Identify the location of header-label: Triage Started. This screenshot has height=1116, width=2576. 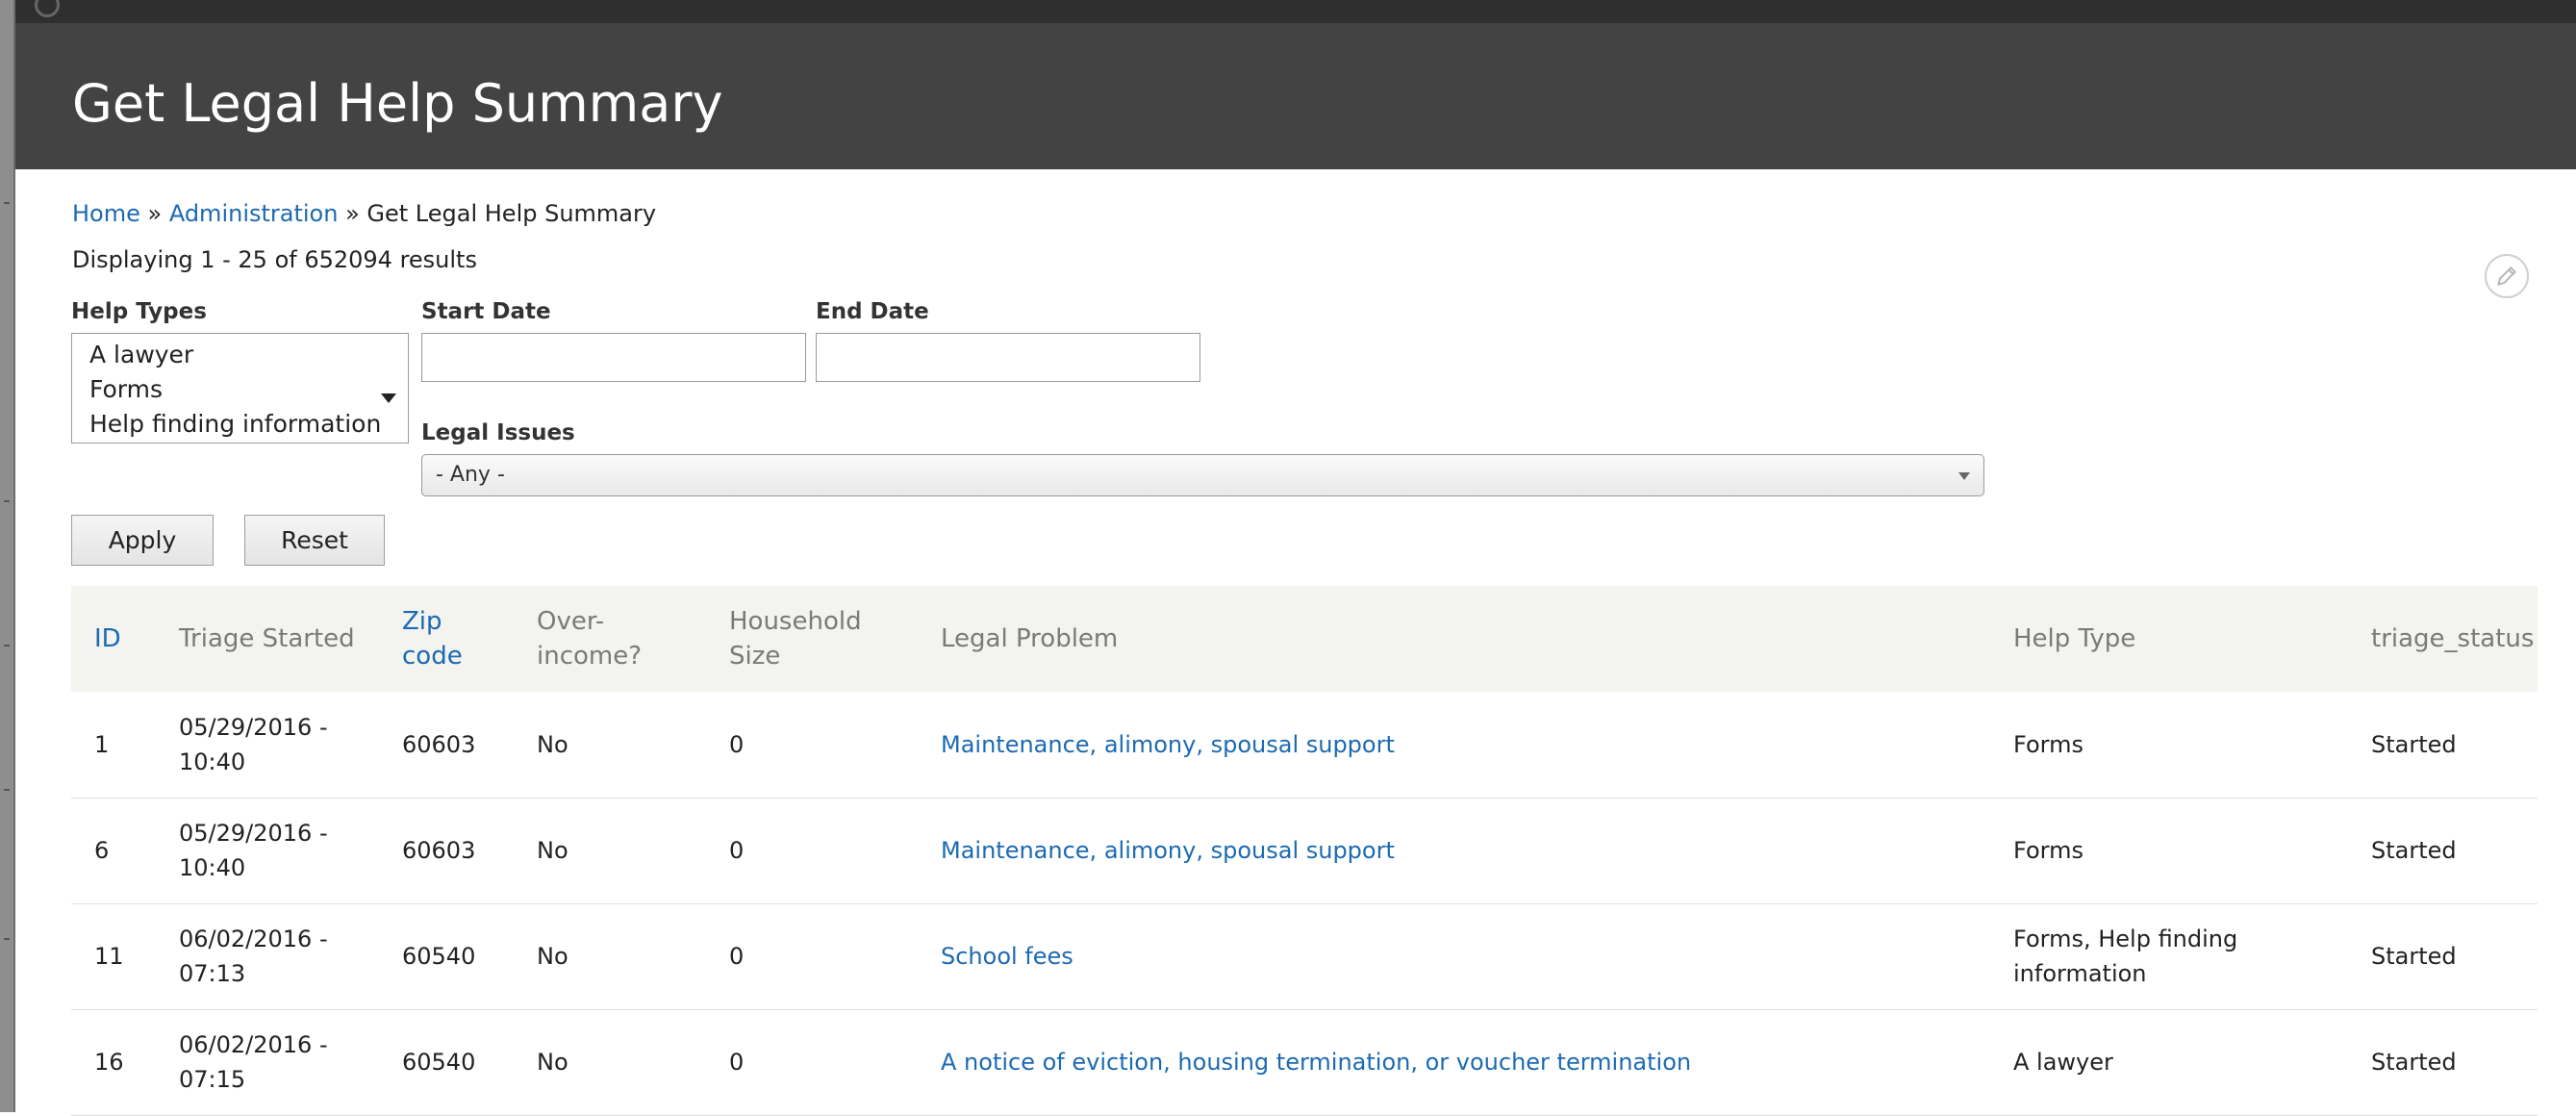
(267, 638).